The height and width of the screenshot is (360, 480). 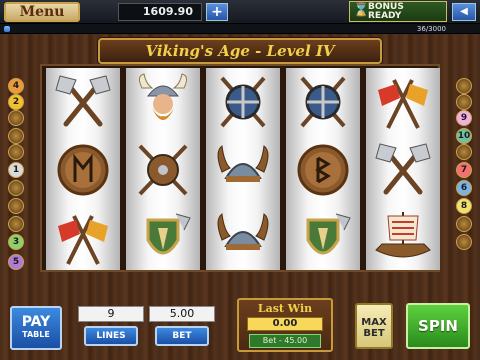 I want to click on level-title: Viking's Age - Level IV, so click(x=240, y=51).